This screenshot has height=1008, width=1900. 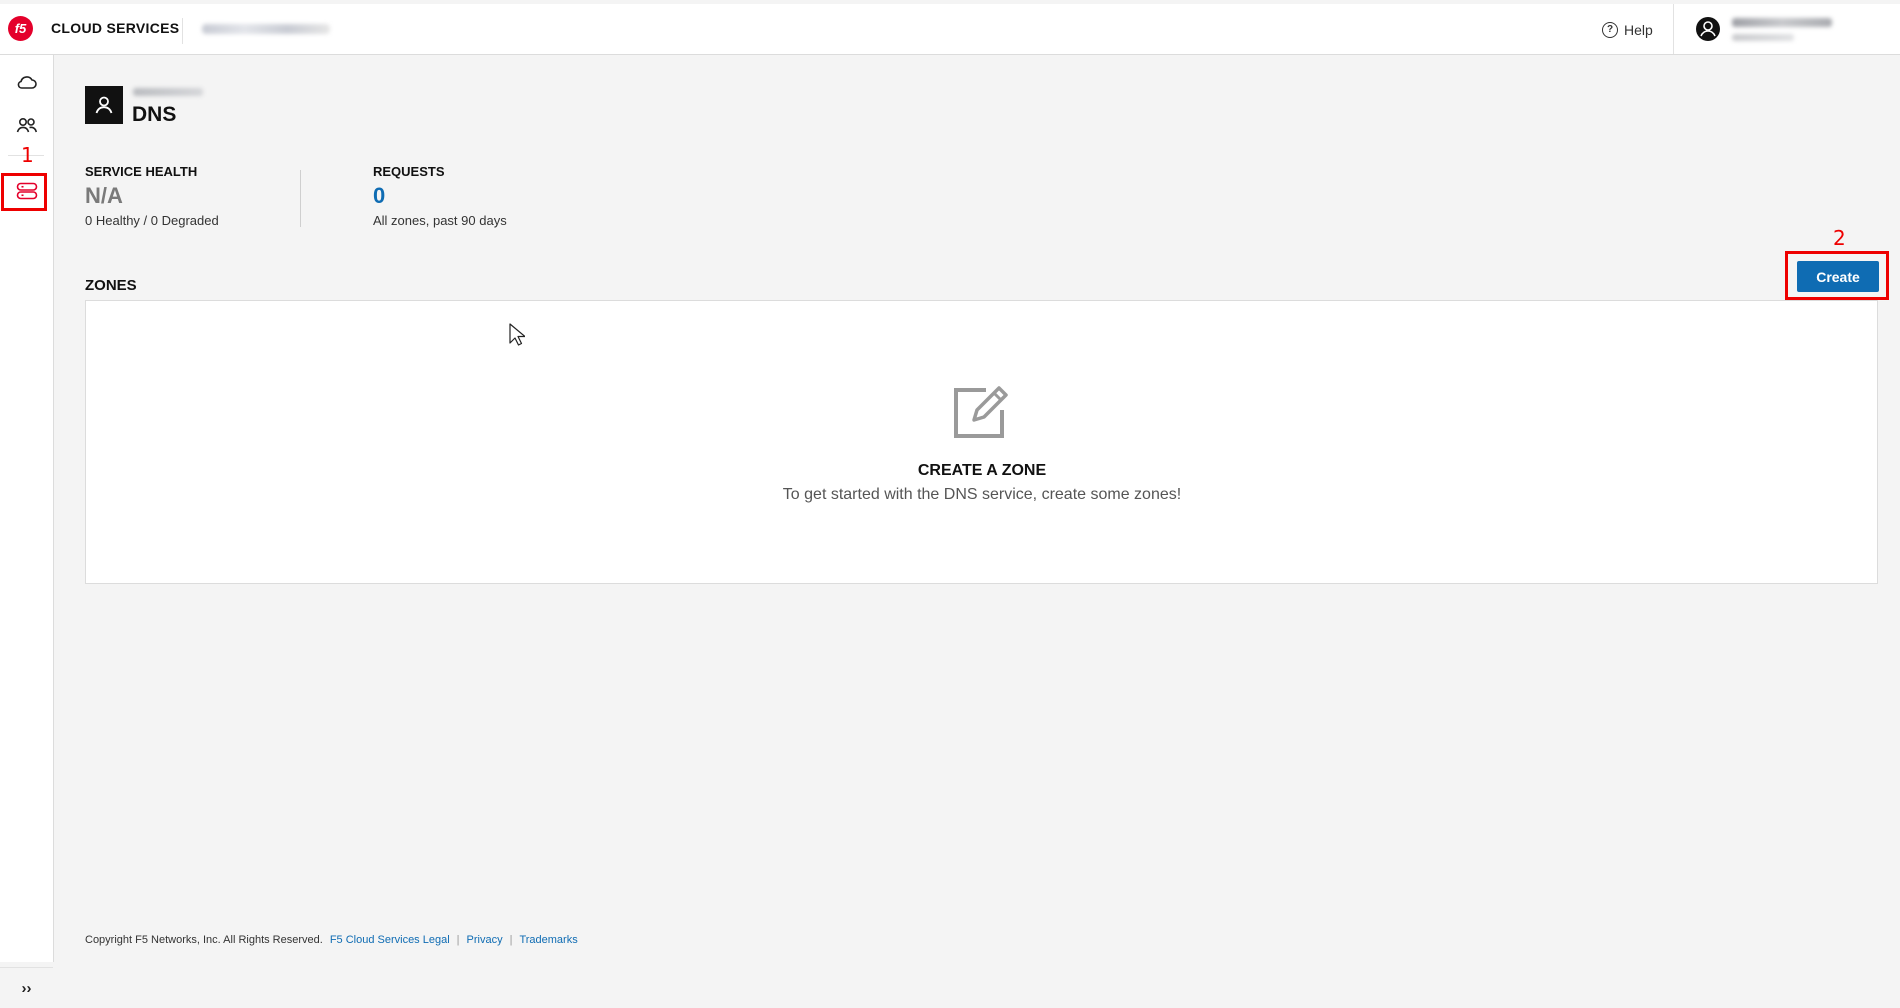 I want to click on sidebar-item-users, so click(x=26, y=125).